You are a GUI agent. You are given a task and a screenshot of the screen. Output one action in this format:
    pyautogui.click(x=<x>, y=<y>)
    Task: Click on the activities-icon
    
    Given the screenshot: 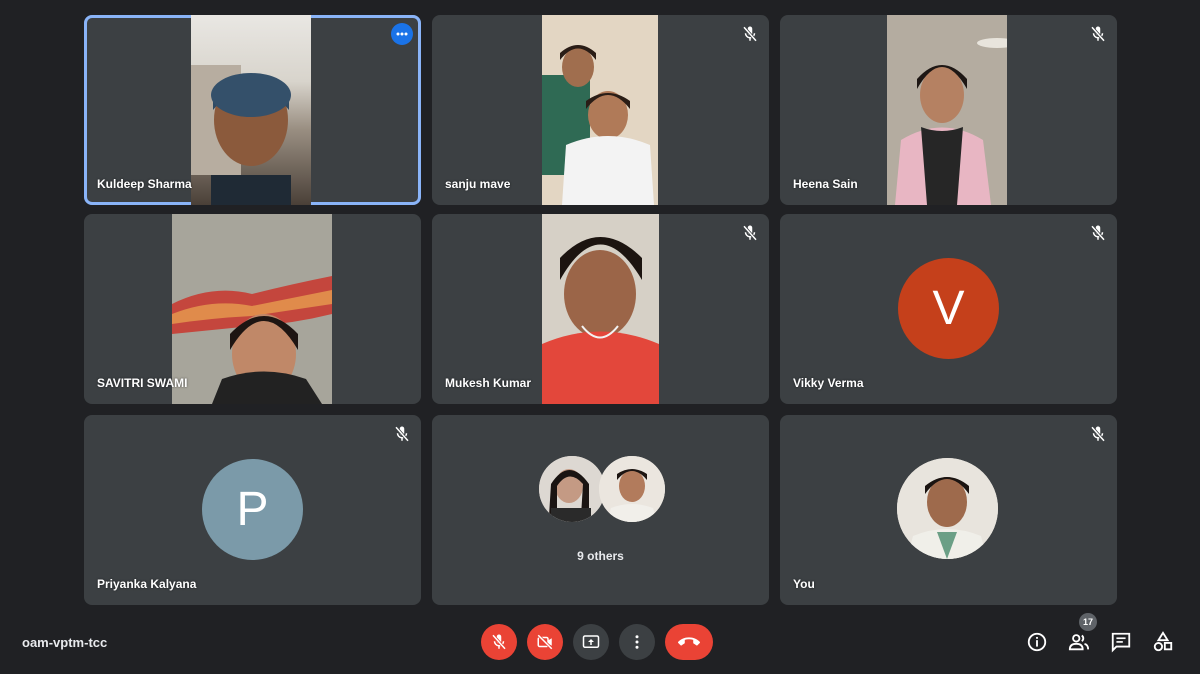 What is the action you would take?
    pyautogui.click(x=1163, y=641)
    